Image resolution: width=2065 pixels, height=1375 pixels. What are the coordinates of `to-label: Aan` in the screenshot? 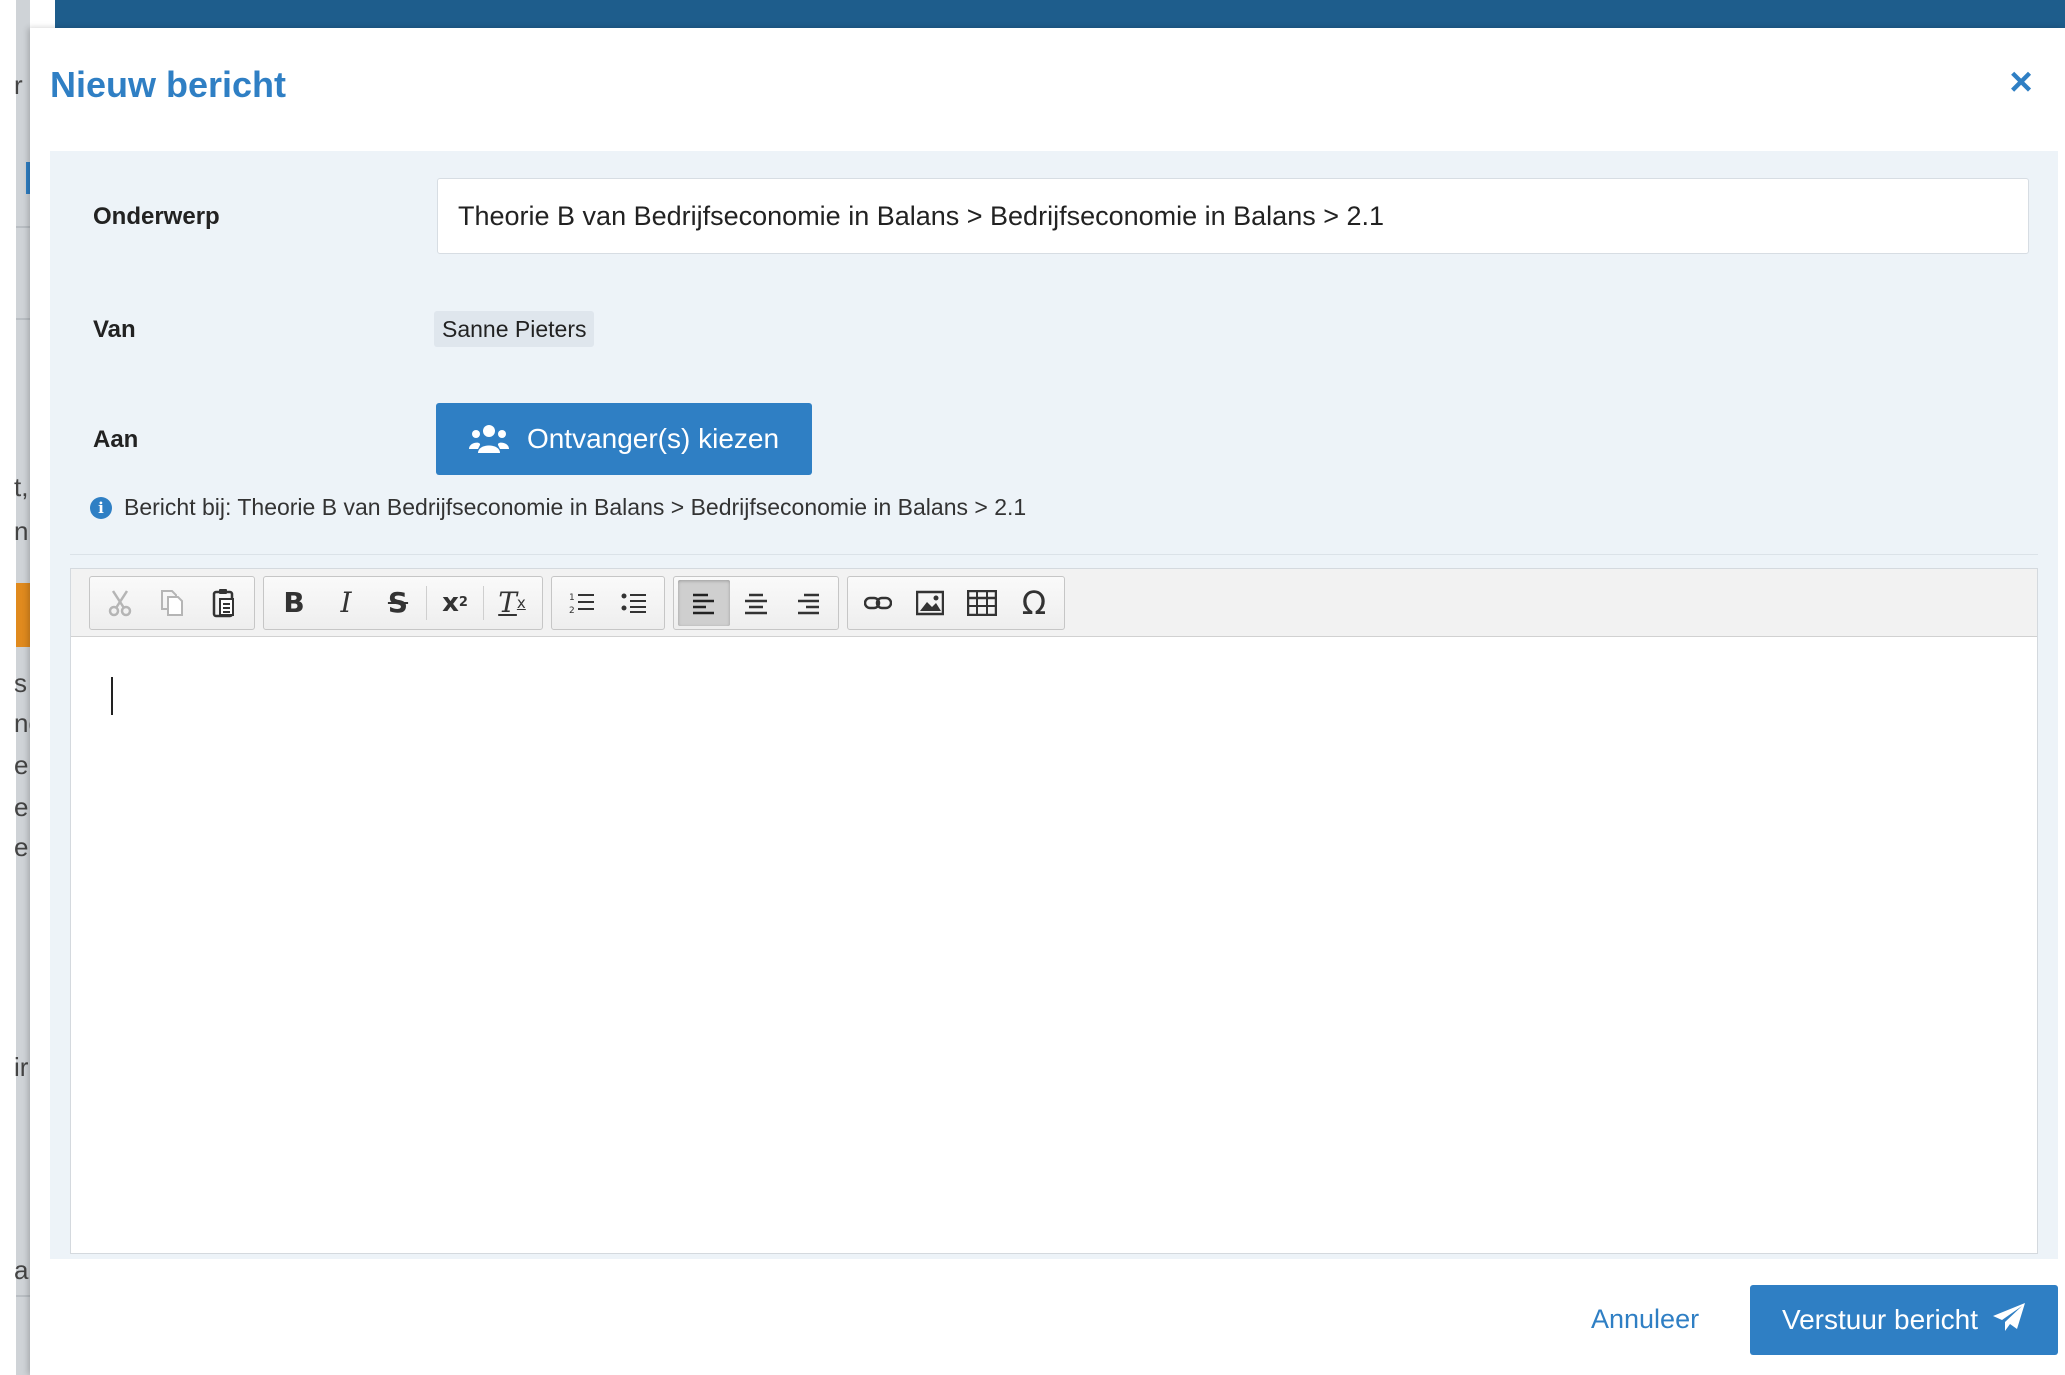 It's located at (116, 439).